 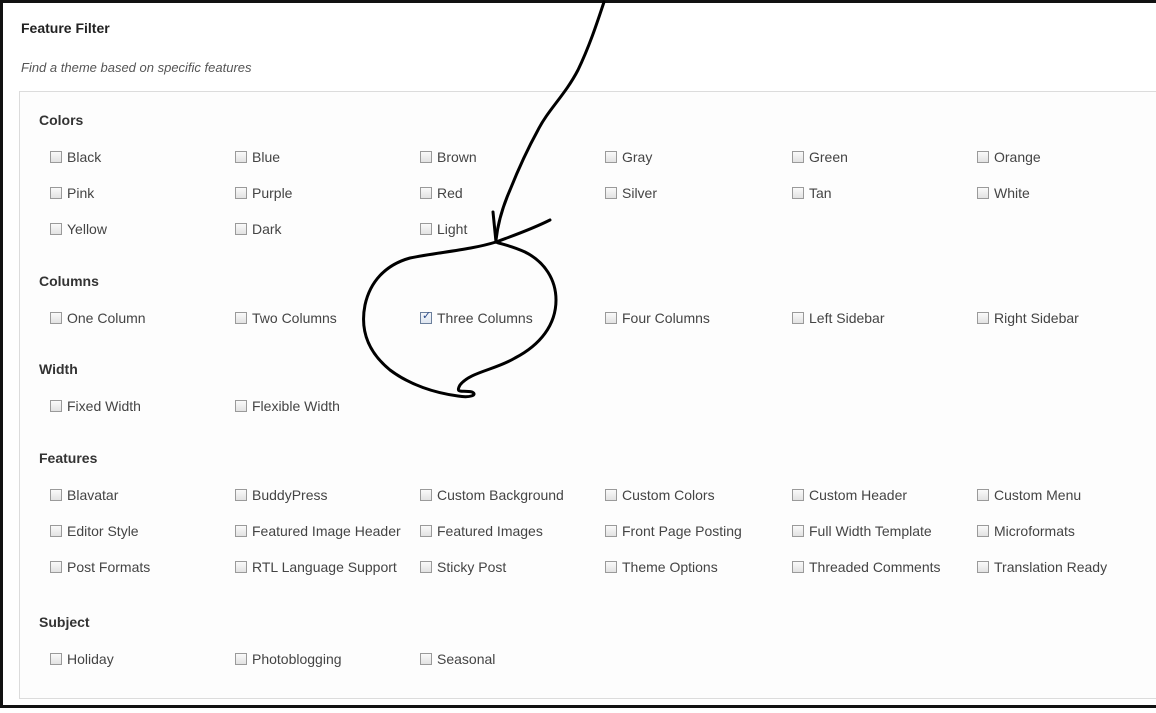 I want to click on checkbox-option-holiday: Holiday, so click(x=82, y=659).